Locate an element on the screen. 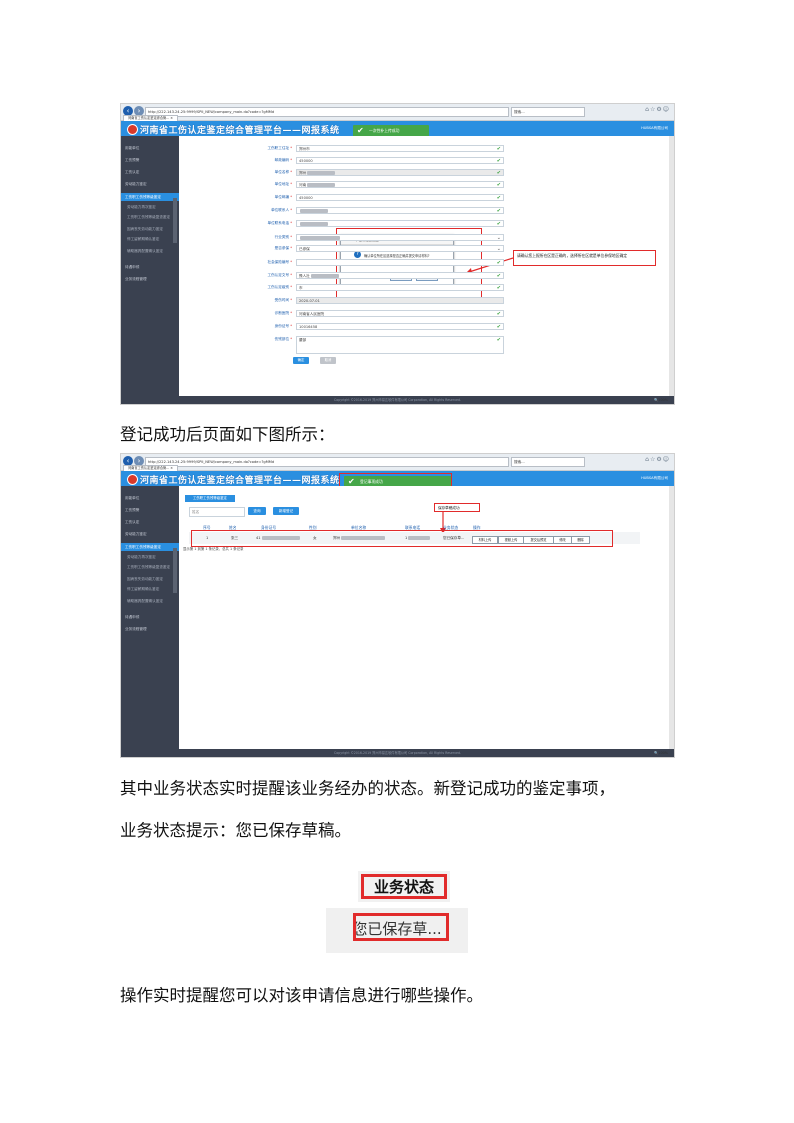  column-header: 业务状态 is located at coordinates (450, 528).